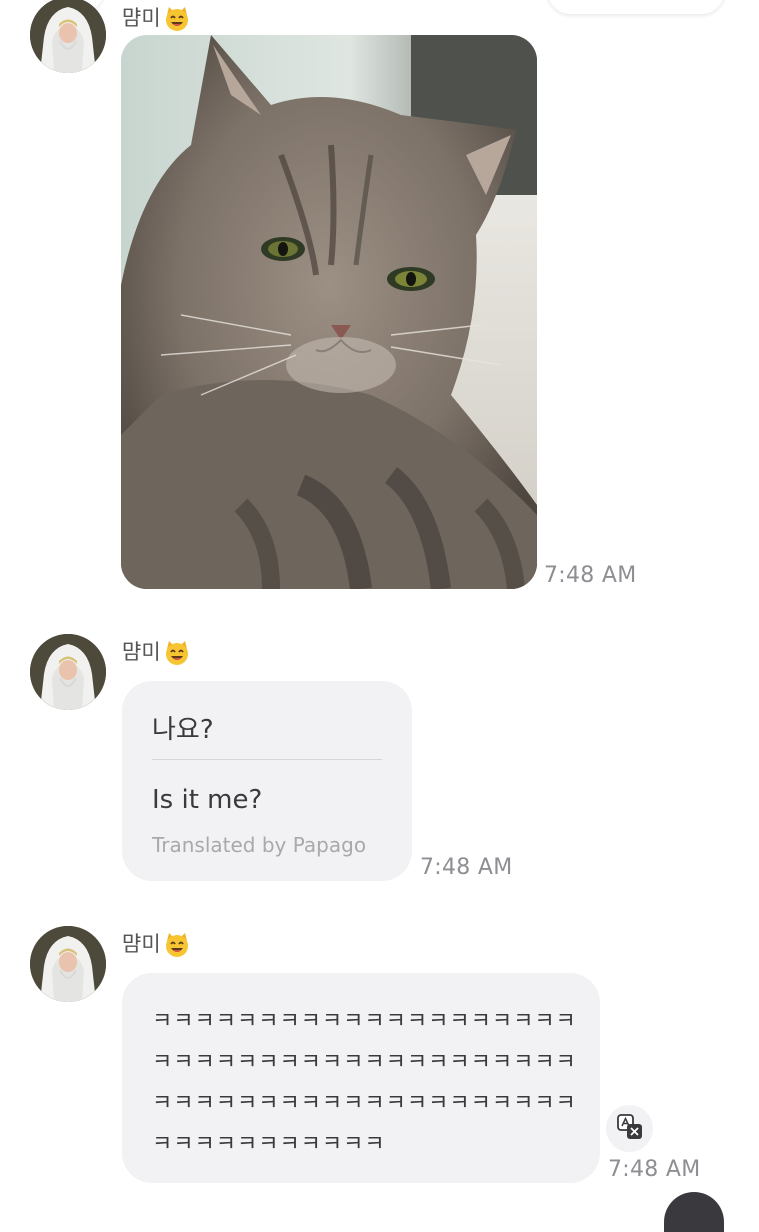 This screenshot has height=1232, width=759. Describe the element at coordinates (267, 759) in the screenshot. I see `divider` at that location.